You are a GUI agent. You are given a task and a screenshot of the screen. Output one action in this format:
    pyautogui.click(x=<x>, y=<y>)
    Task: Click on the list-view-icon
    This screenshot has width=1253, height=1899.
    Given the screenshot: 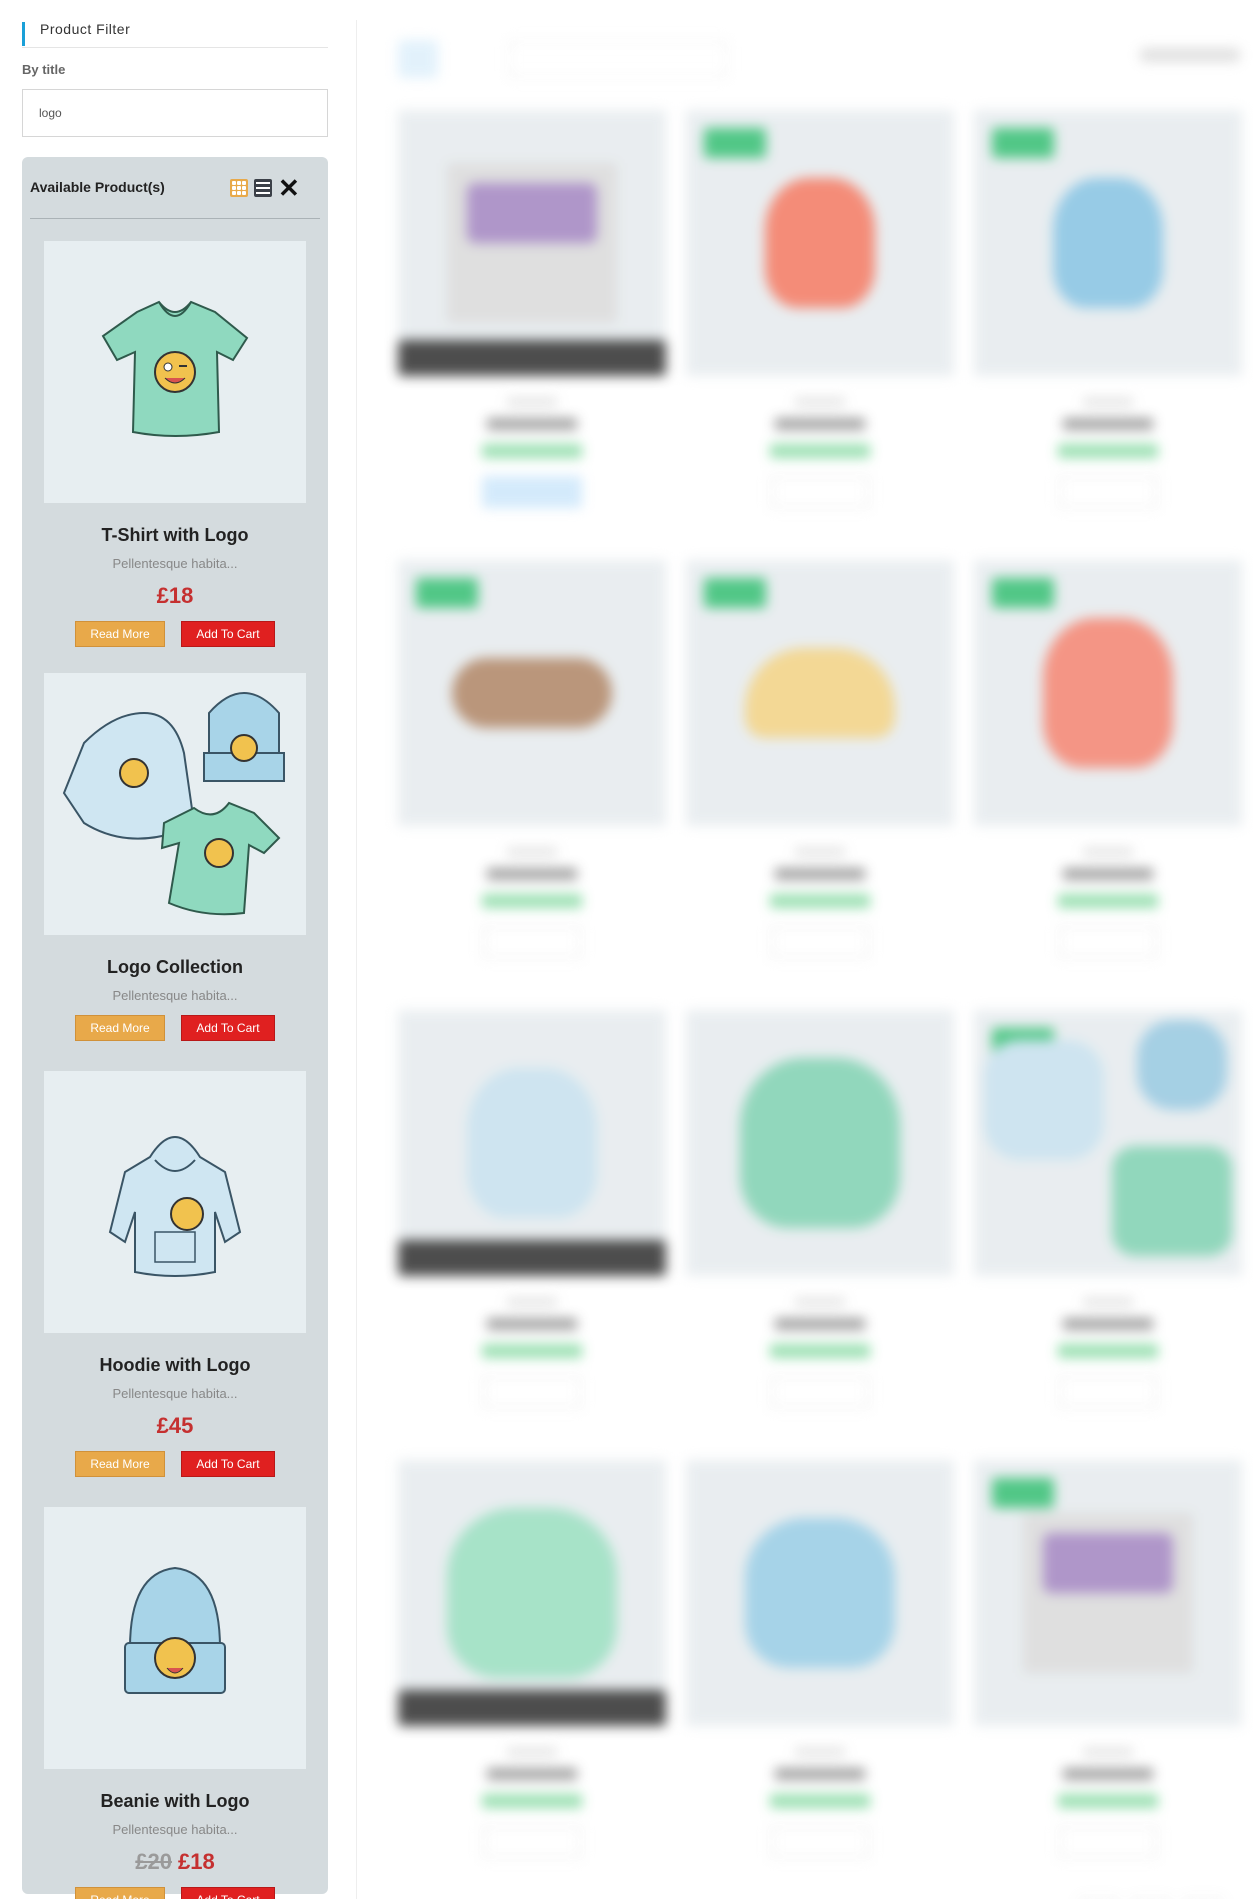 What is the action you would take?
    pyautogui.click(x=263, y=188)
    